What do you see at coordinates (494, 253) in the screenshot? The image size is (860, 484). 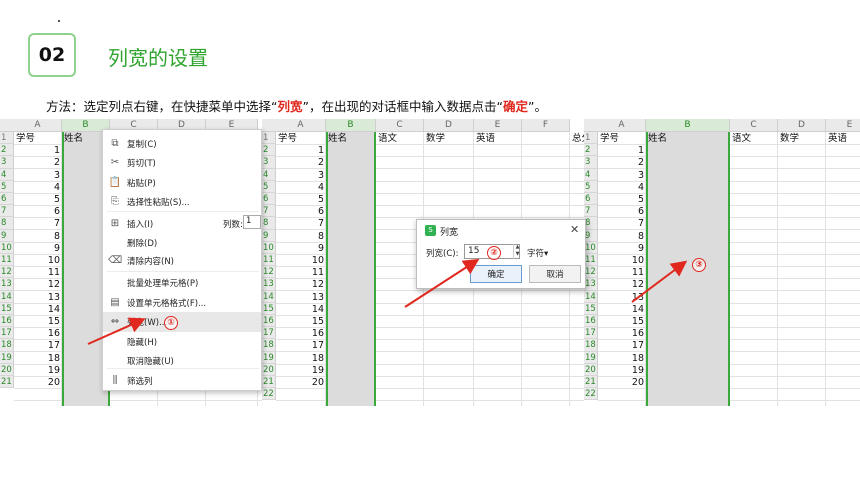 I see `marker-2: ②` at bounding box center [494, 253].